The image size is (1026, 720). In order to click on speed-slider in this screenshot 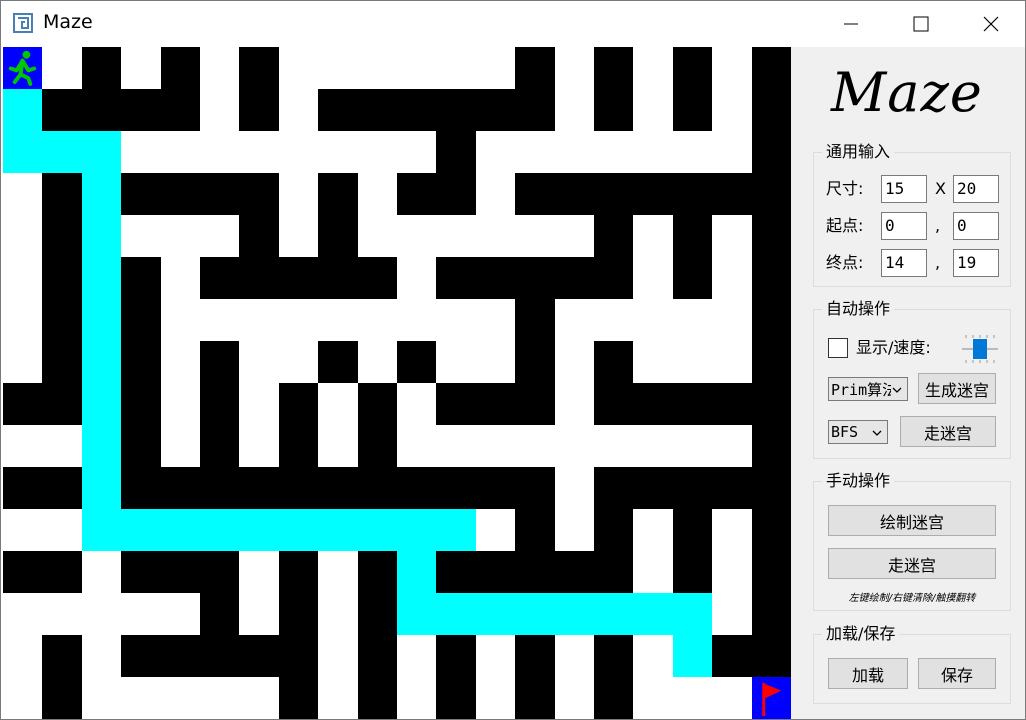, I will do `click(980, 349)`.